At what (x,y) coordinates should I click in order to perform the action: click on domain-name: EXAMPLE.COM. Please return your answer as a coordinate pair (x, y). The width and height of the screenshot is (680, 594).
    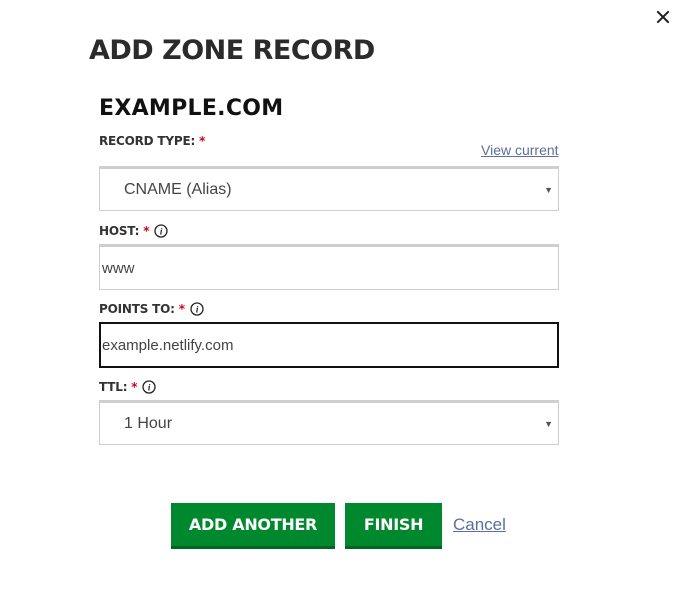
    Looking at the image, I should click on (191, 108).